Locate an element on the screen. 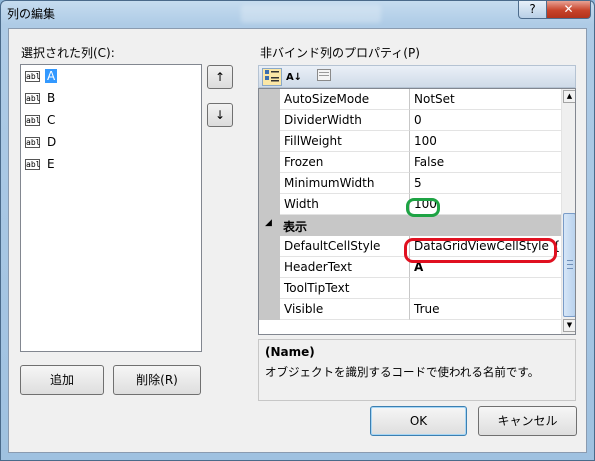 The height and width of the screenshot is (461, 595). property-name: FillWeight is located at coordinates (345, 141).